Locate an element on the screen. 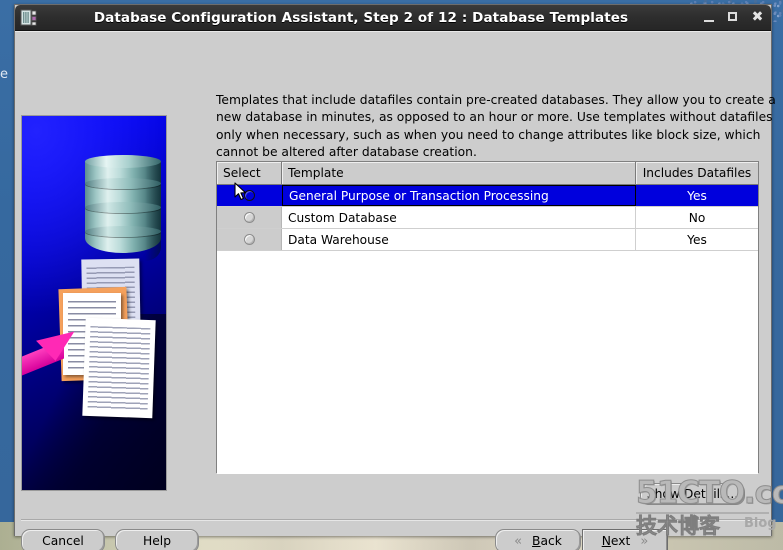 The height and width of the screenshot is (550, 783). database-app-icon is located at coordinates (29, 17).